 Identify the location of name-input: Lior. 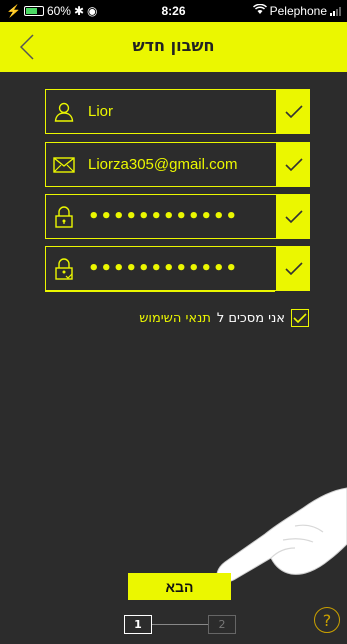
(161, 111).